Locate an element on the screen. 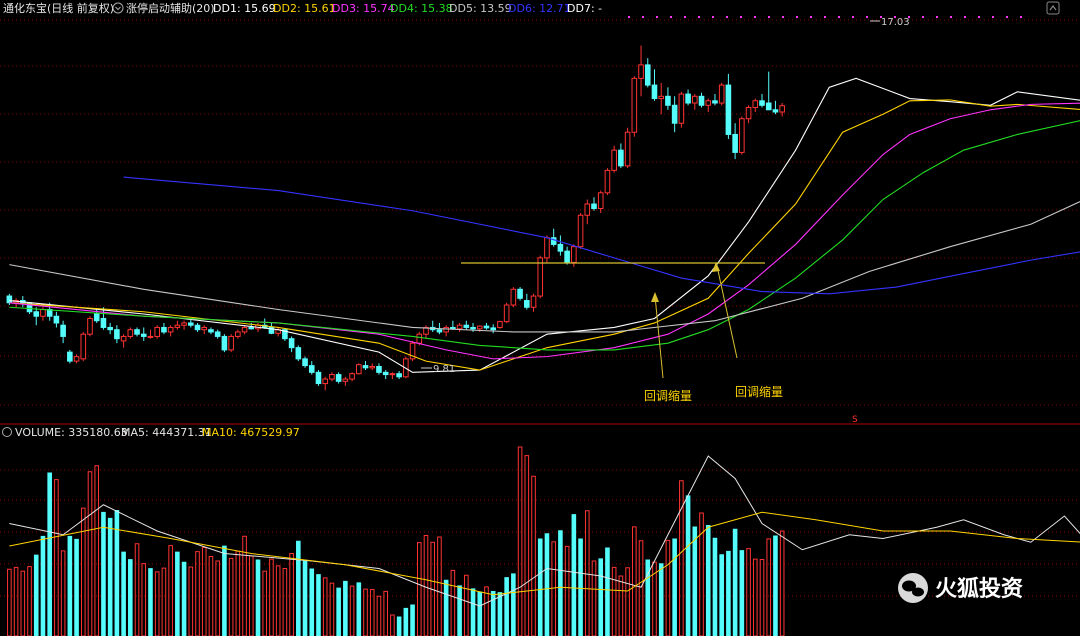  arrow-1-head is located at coordinates (655, 297).